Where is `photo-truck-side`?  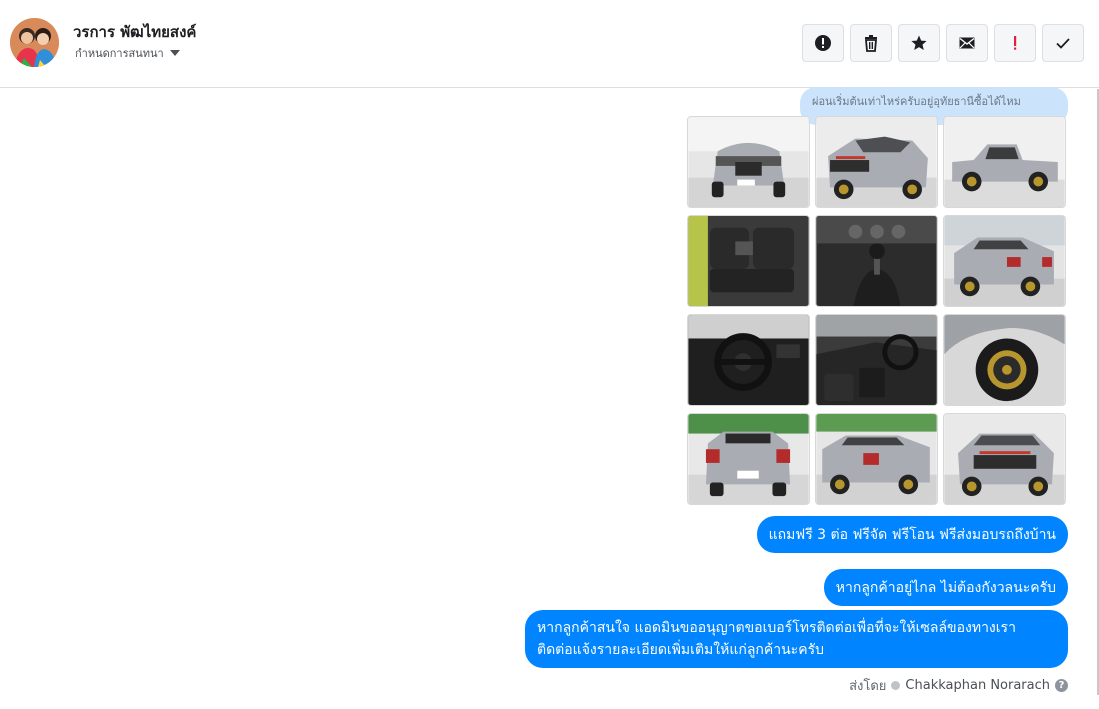
photo-truck-side is located at coordinates (1004, 162).